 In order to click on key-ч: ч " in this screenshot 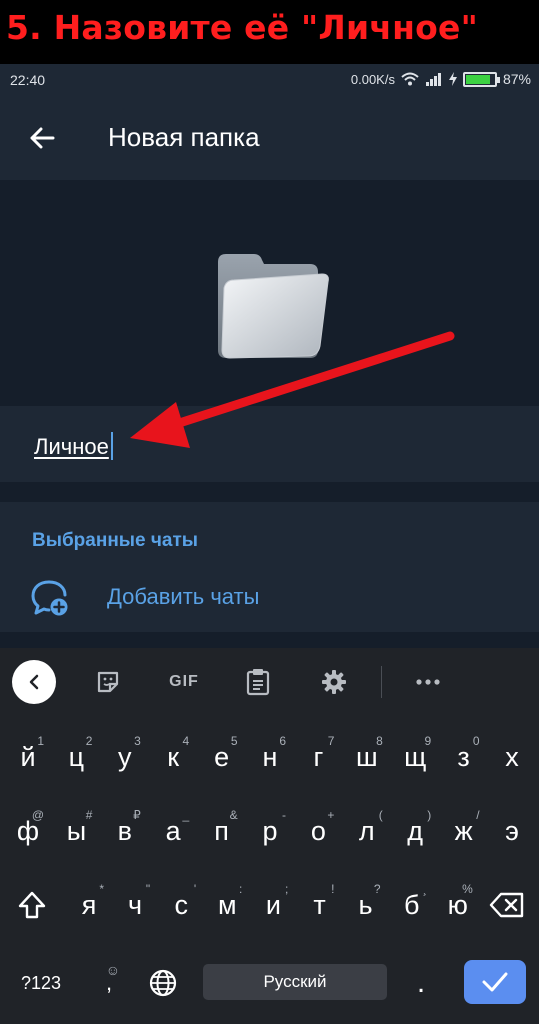, I will do `click(135, 905)`.